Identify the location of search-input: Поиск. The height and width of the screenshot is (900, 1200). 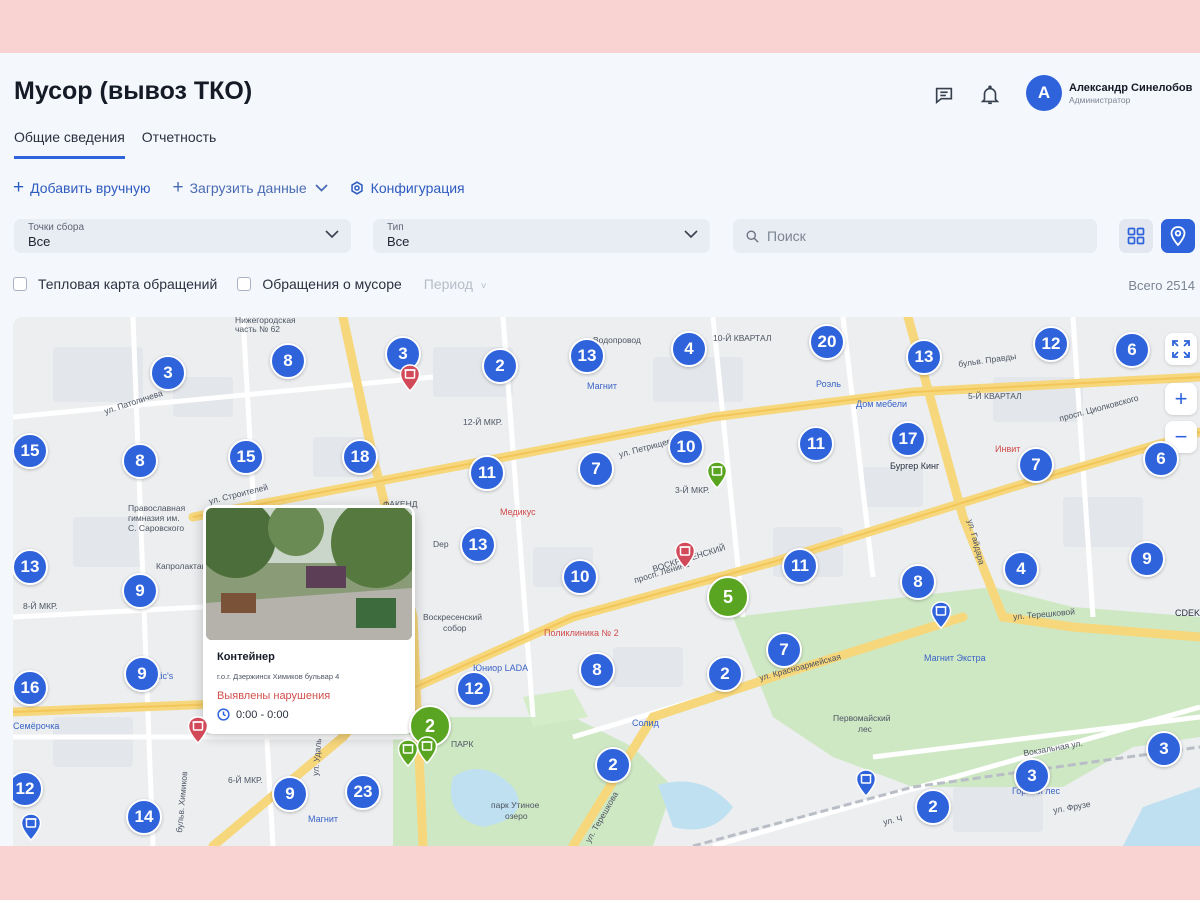
(915, 236).